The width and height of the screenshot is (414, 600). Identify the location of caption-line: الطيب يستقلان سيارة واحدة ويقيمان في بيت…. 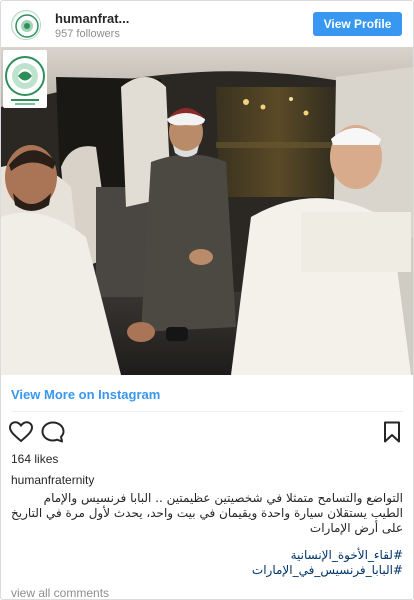
(207, 513).